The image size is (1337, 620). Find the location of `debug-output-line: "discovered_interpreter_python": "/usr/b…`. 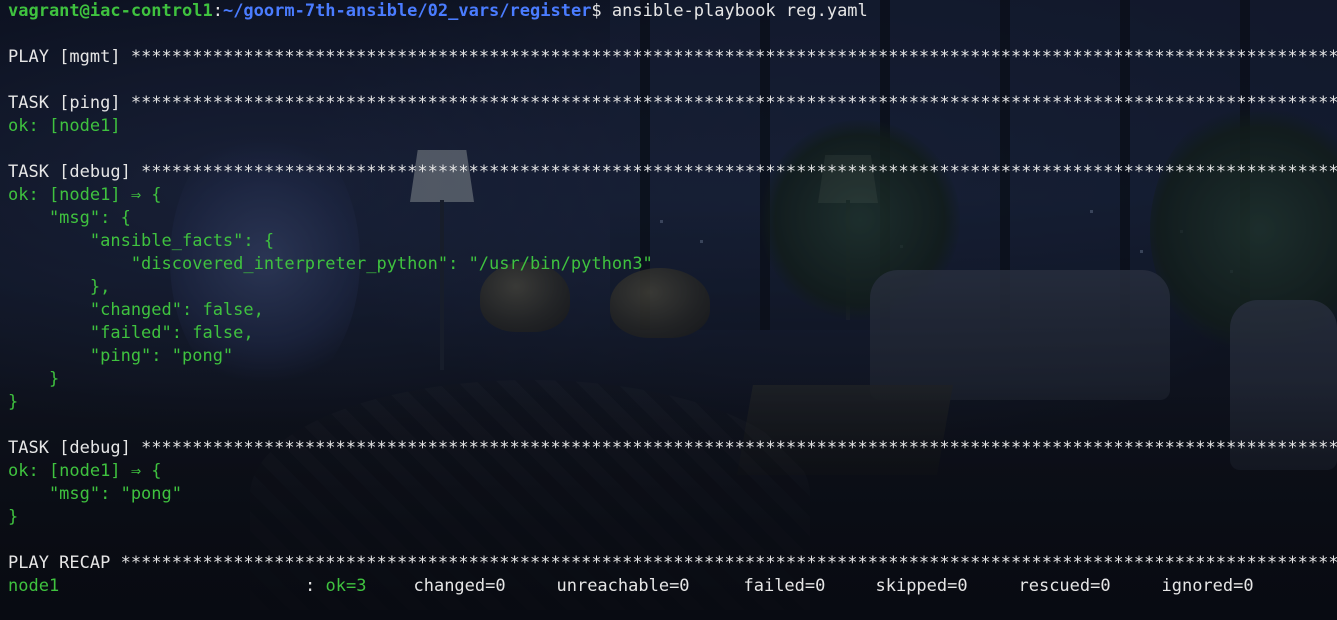

debug-output-line: "discovered_interpreter_python": "/usr/b… is located at coordinates (330, 264).